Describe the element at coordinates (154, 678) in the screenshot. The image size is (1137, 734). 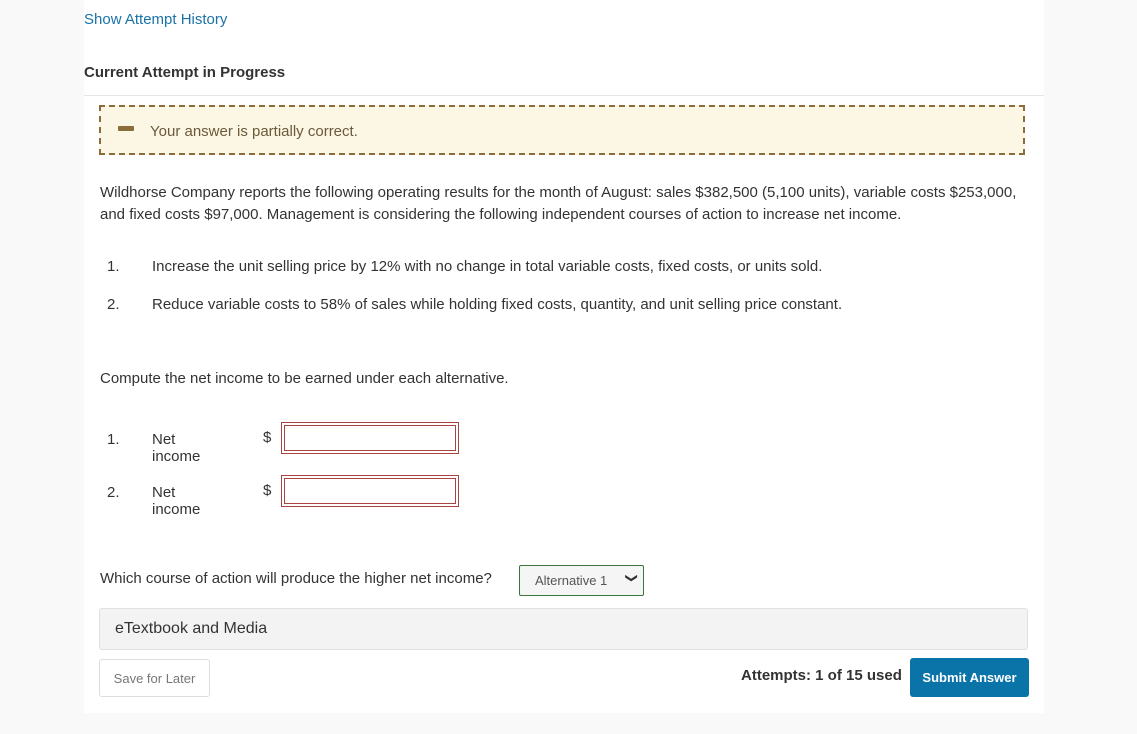
I see `save-for-later-button: Save for Later` at that location.